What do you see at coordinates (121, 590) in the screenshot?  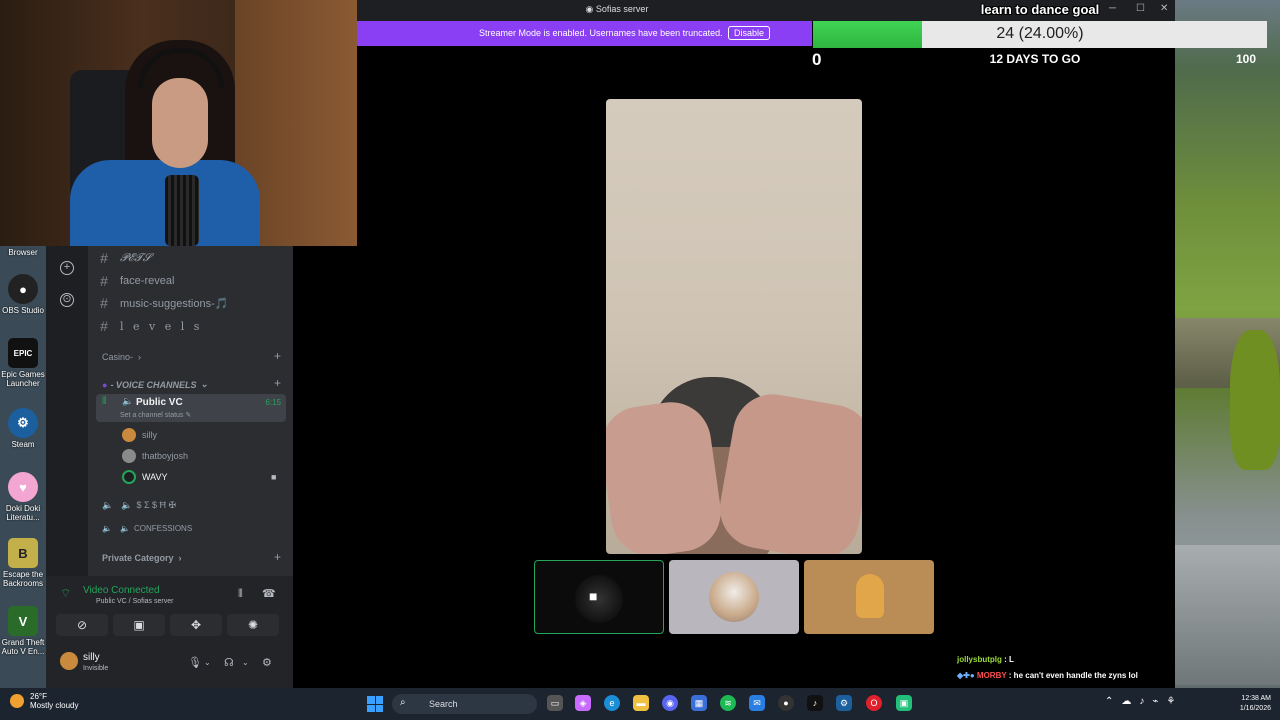 I see `voice-status: Video Connected` at bounding box center [121, 590].